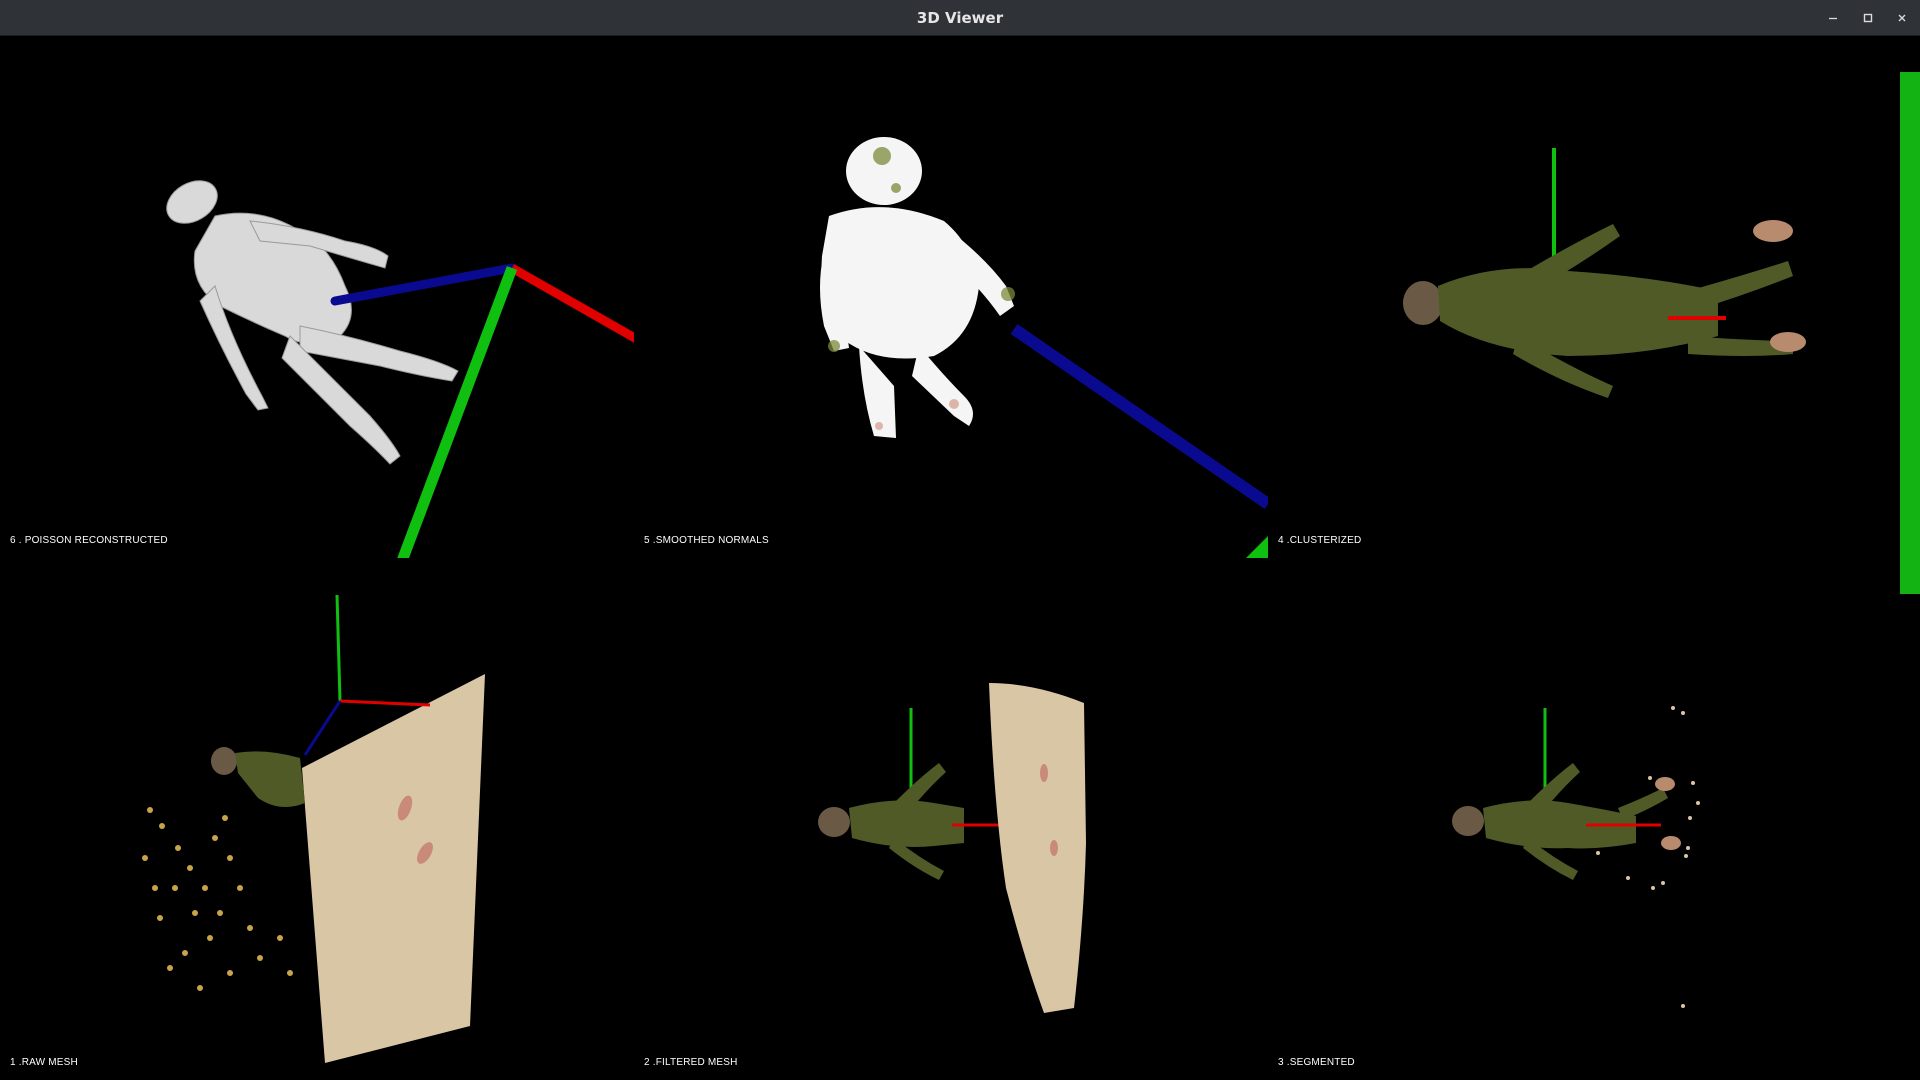 This screenshot has width=1920, height=1080. What do you see at coordinates (1668, 813) in the screenshot?
I see `segmented-feet` at bounding box center [1668, 813].